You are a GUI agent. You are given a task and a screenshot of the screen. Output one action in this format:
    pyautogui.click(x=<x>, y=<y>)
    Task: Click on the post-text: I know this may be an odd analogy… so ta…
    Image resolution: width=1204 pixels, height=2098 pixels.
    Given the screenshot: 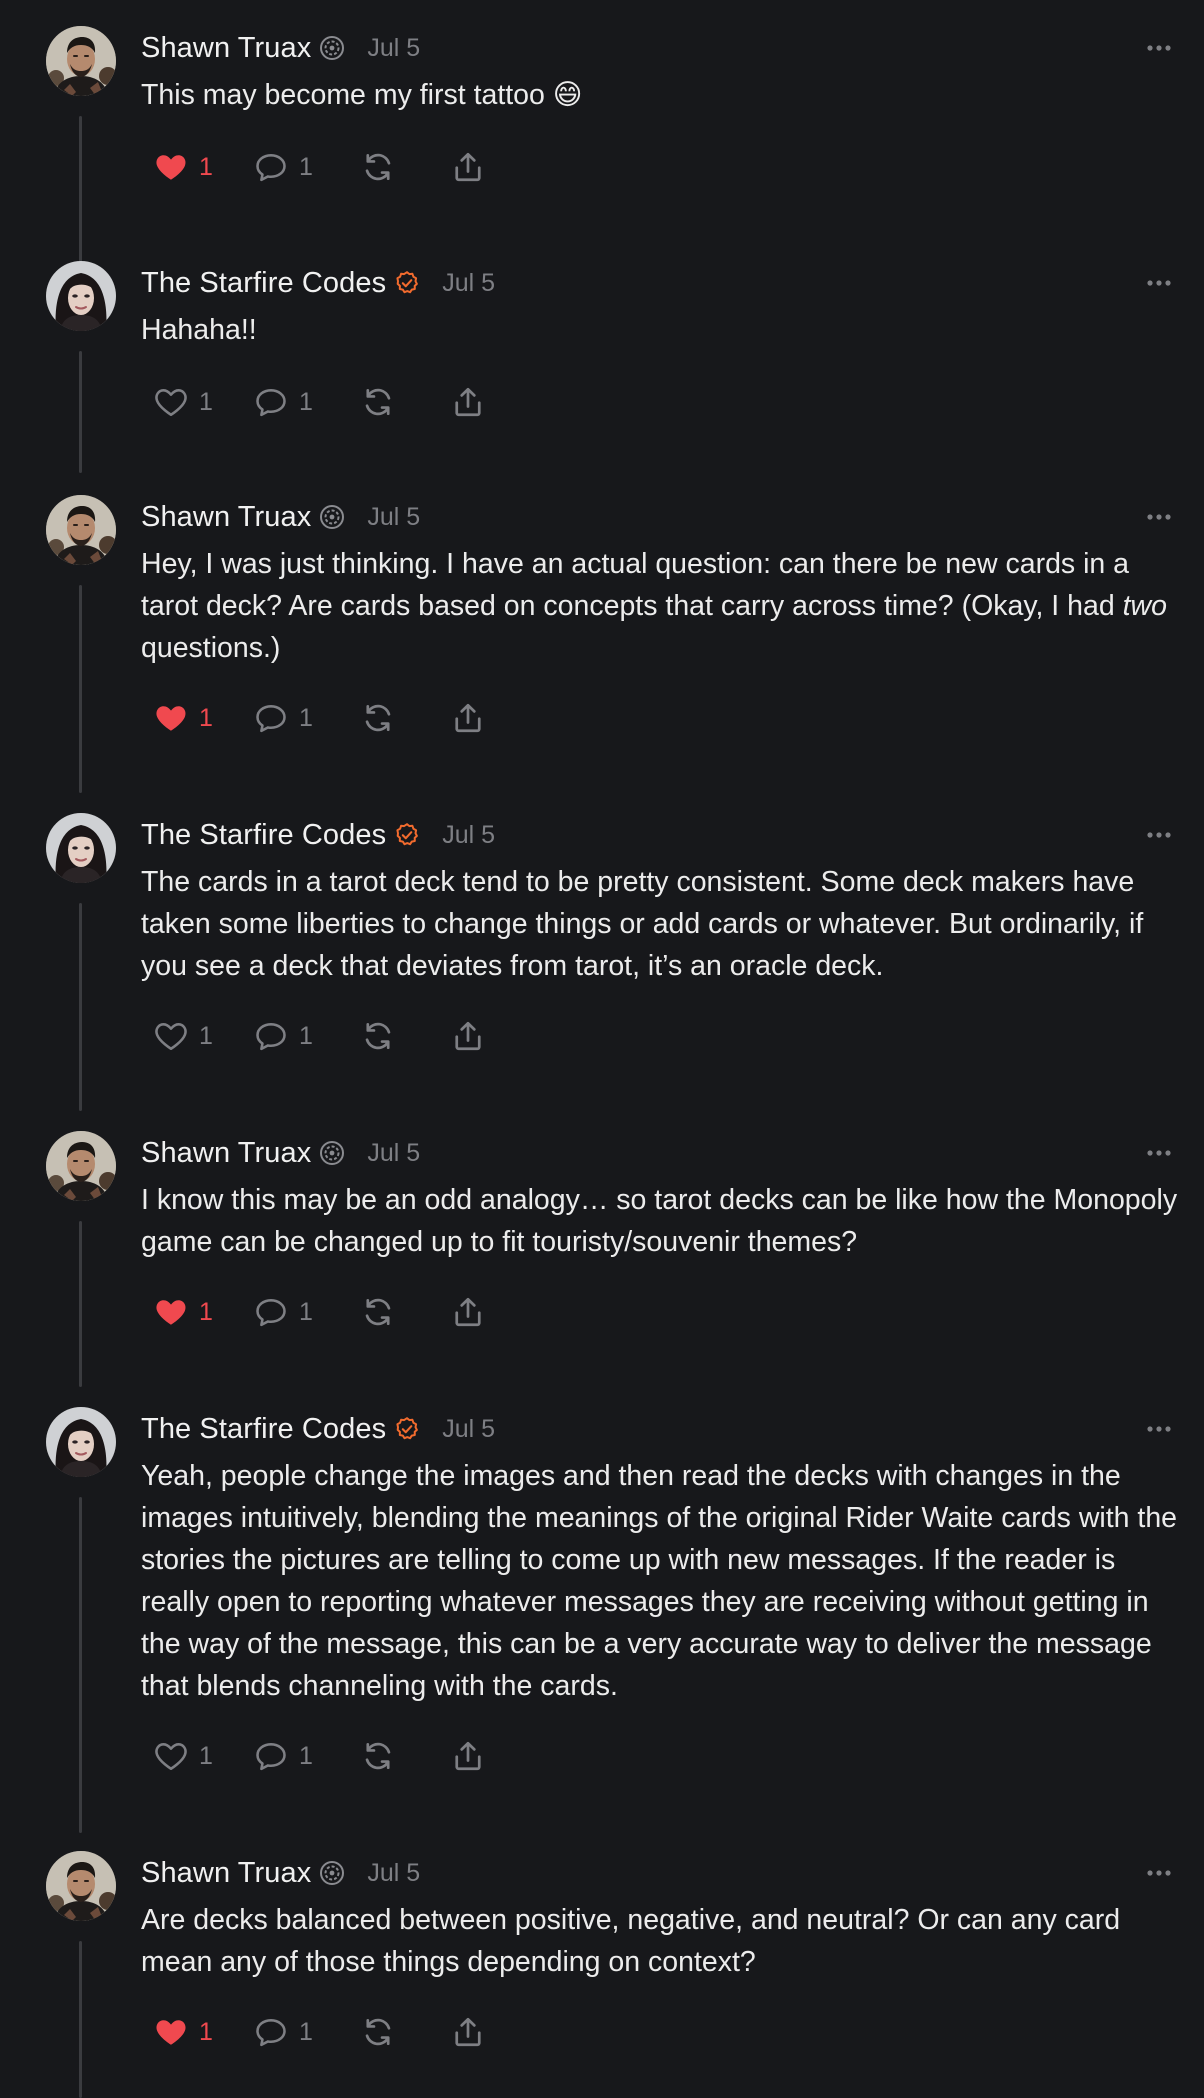 What is the action you would take?
    pyautogui.click(x=659, y=1221)
    